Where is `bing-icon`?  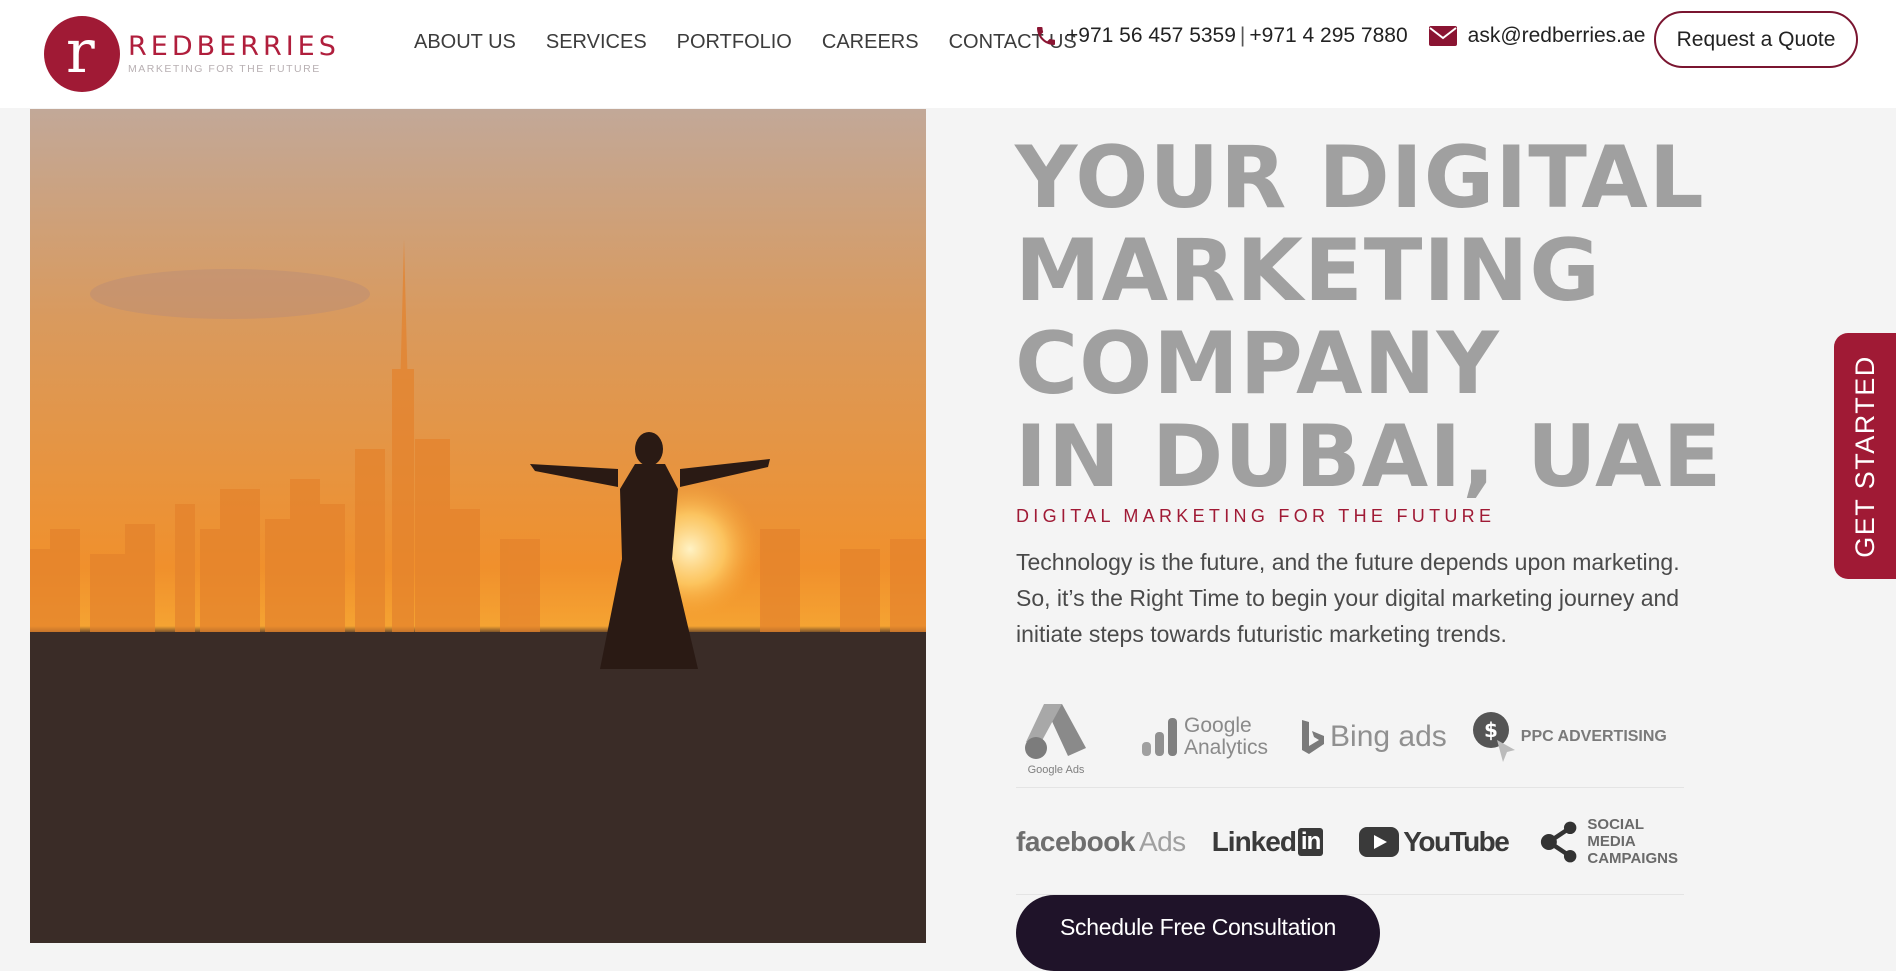 bing-icon is located at coordinates (1313, 736).